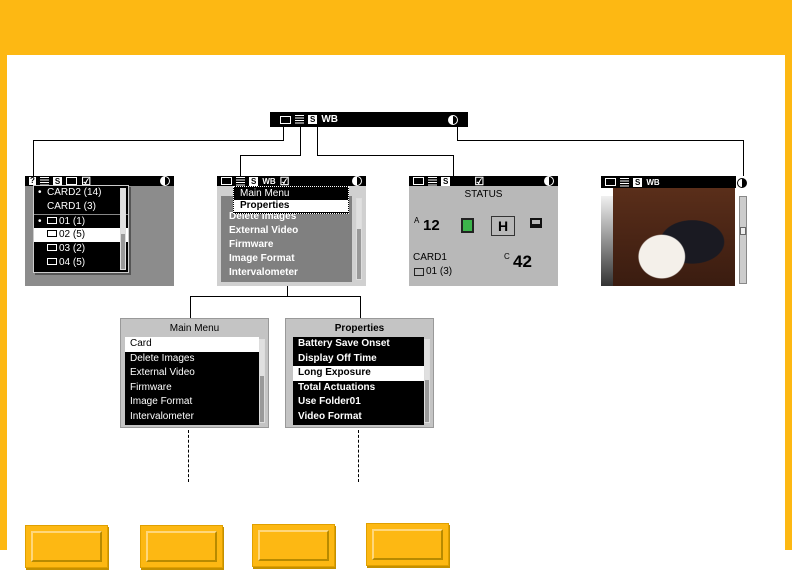 The width and height of the screenshot is (792, 572). Describe the element at coordinates (3, 302) in the screenshot. I see `frame-left` at that location.